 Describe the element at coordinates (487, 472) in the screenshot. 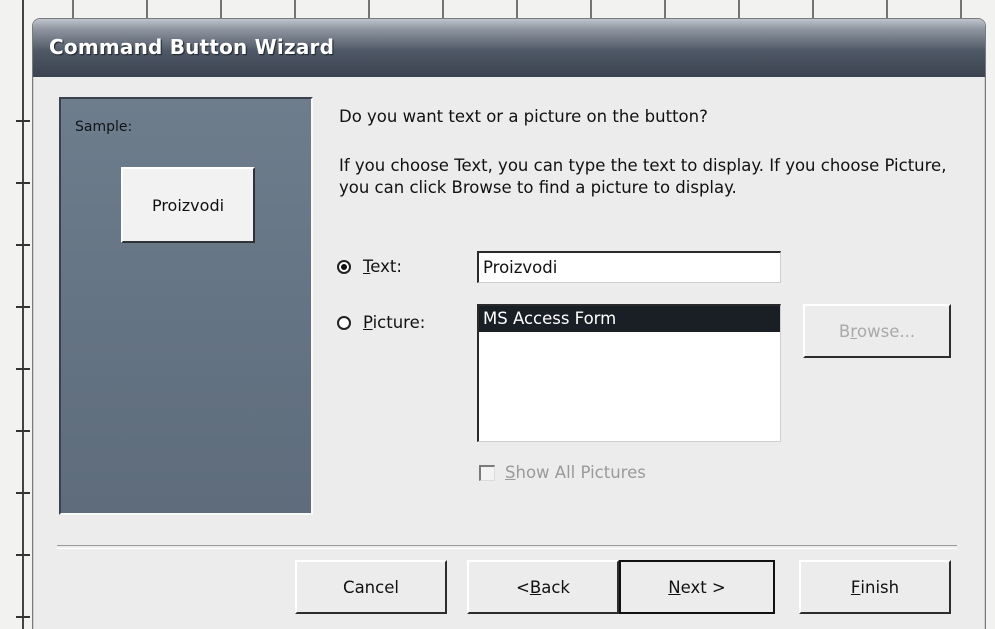

I see `show-all-pictures-checkbox` at that location.